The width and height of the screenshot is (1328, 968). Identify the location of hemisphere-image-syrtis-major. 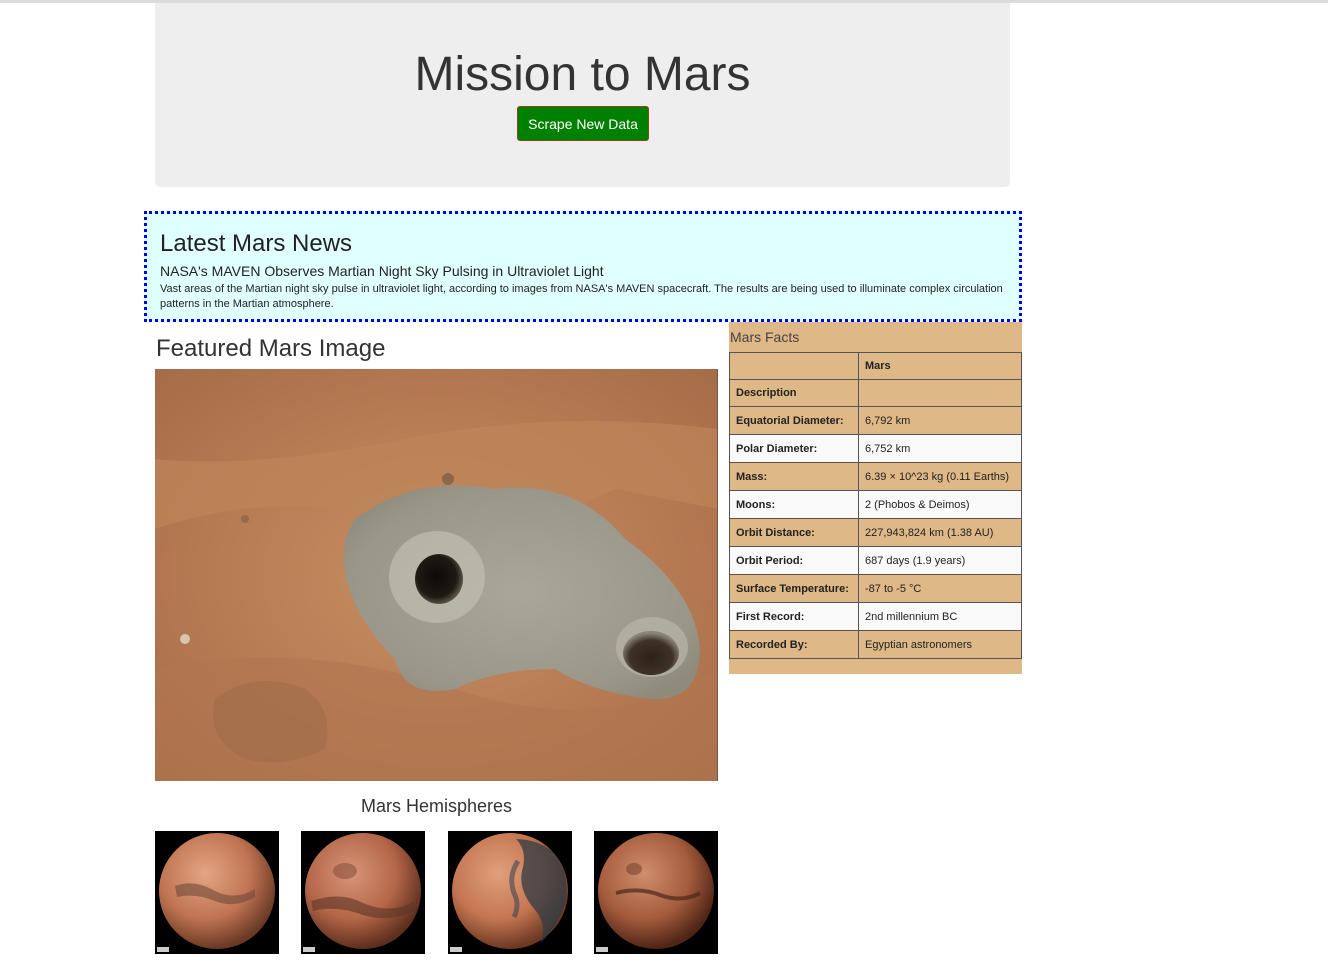
(510, 892).